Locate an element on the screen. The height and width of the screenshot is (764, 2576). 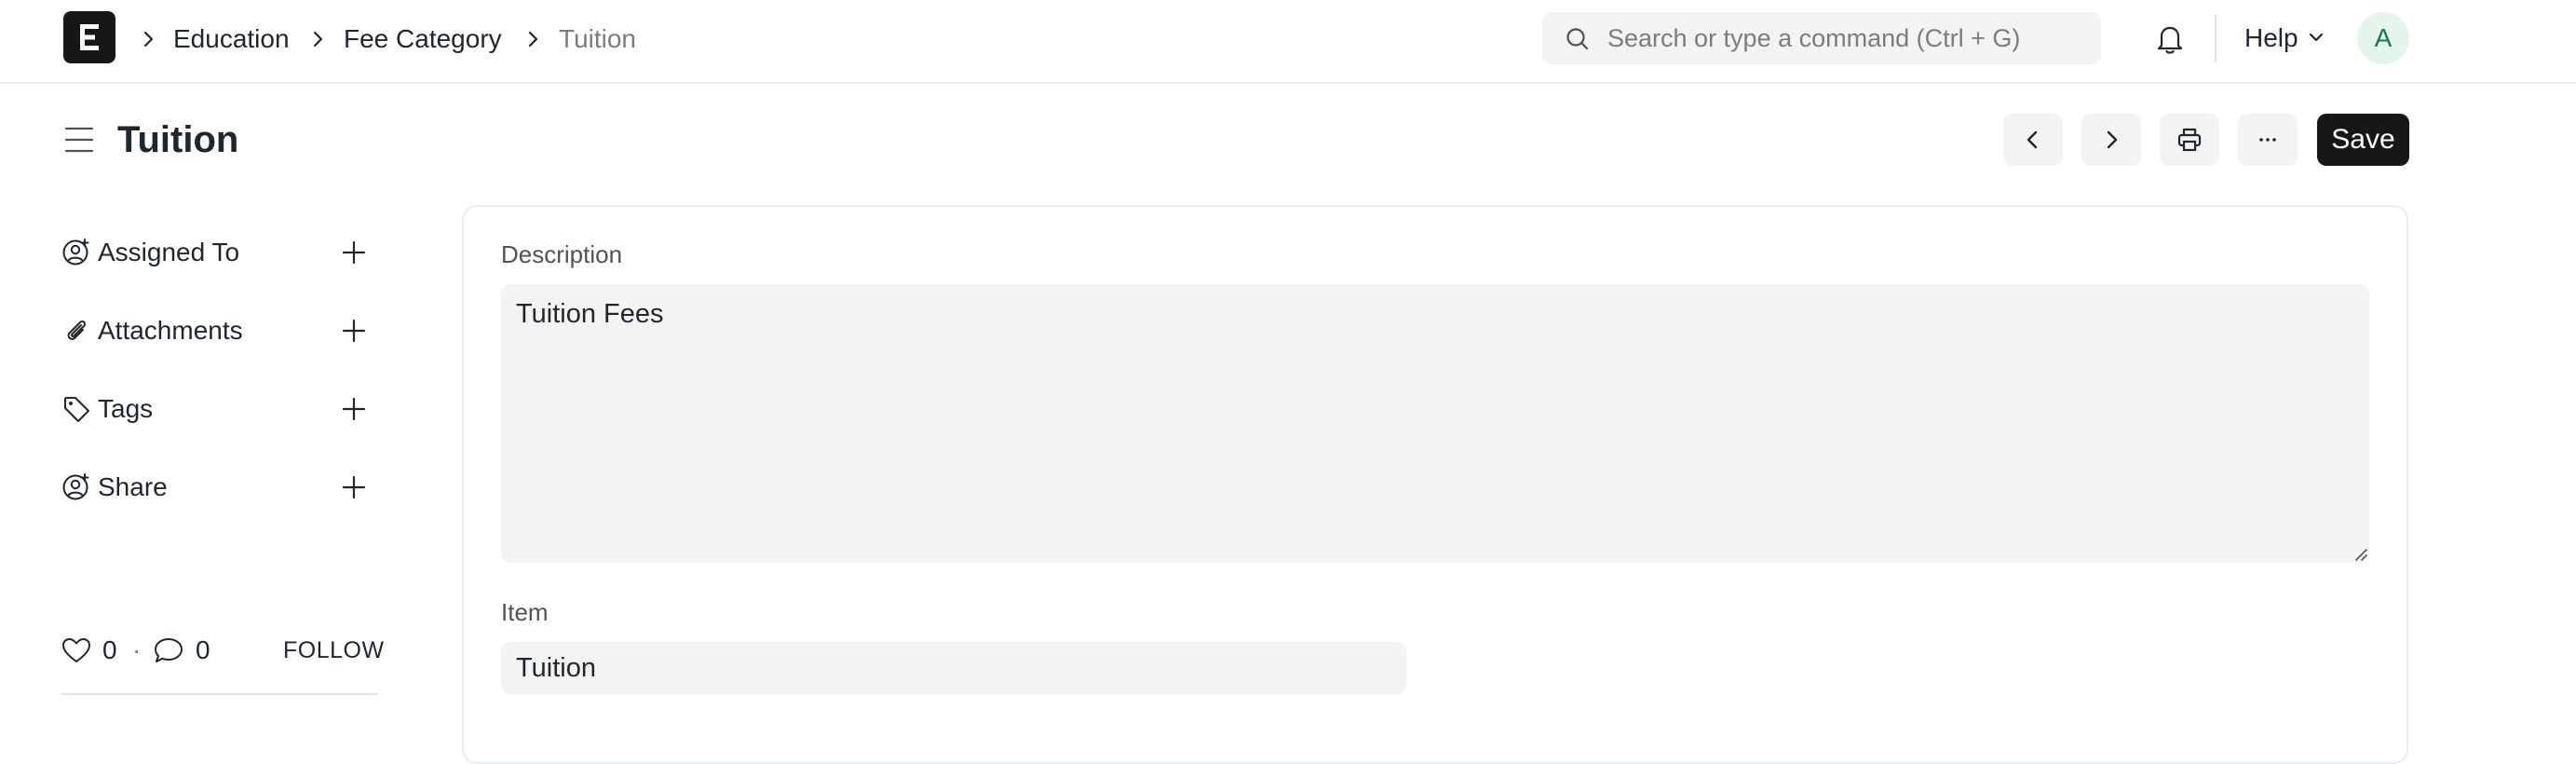
item-input is located at coordinates (953, 668).